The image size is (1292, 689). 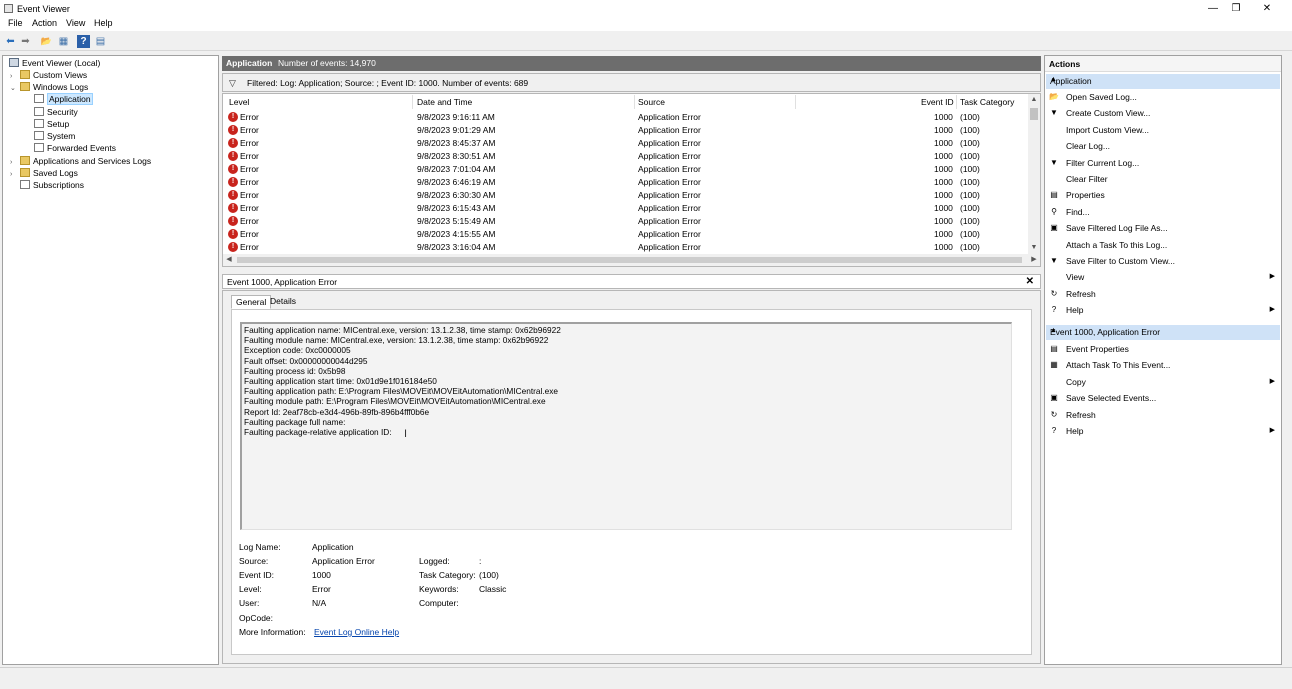 What do you see at coordinates (444, 102) in the screenshot?
I see `column-header-date-and-time: Date and Time` at bounding box center [444, 102].